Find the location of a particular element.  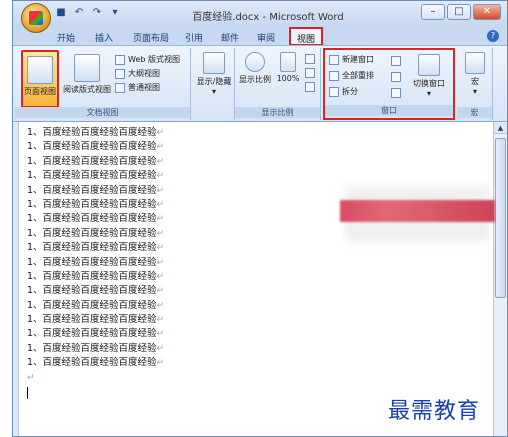

two-pages-button is located at coordinates (310, 73).